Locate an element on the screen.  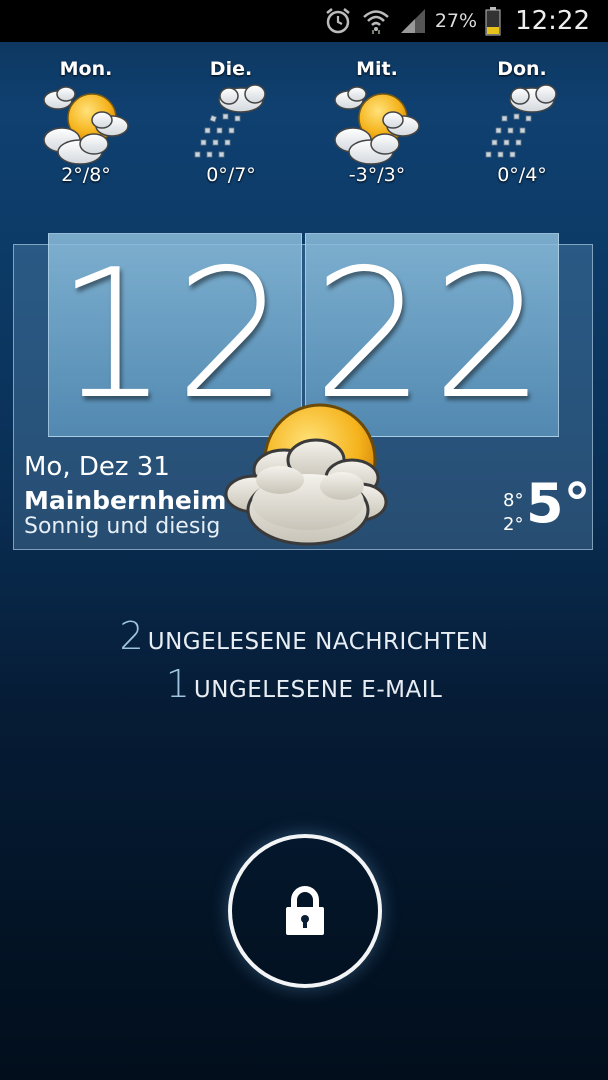
widget-condition: Sonnig und diesig is located at coordinates (122, 526).